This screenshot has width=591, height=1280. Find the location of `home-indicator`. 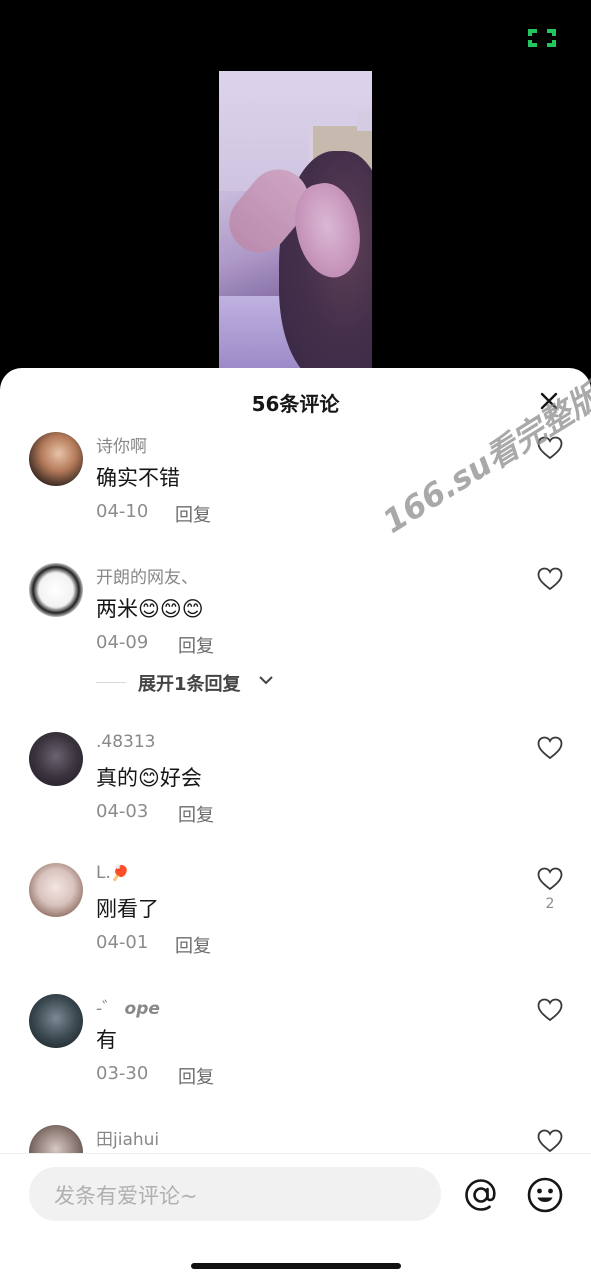

home-indicator is located at coordinates (296, 1266).